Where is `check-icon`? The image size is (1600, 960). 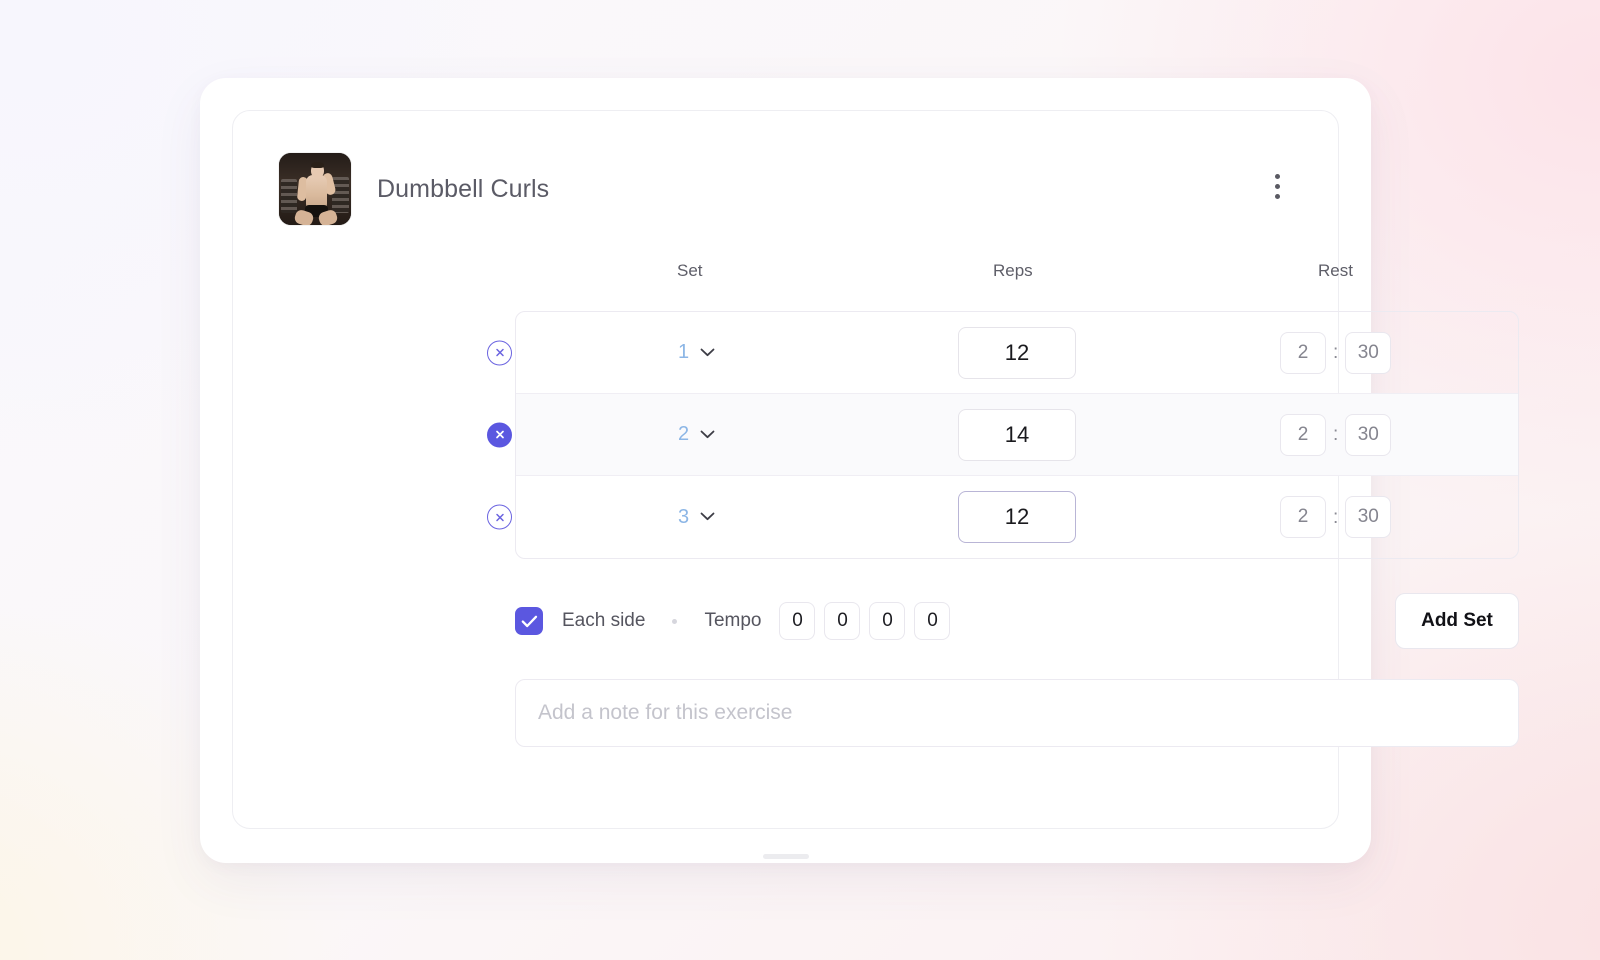 check-icon is located at coordinates (529, 621).